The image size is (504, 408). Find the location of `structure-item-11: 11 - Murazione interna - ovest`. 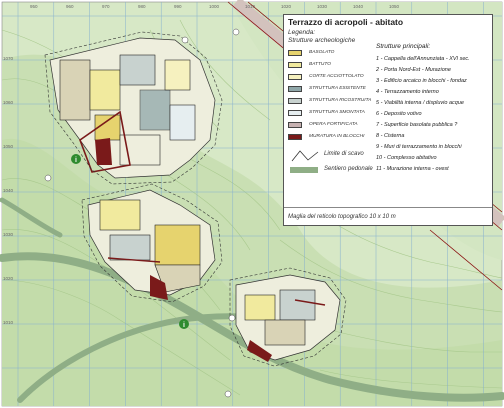

structure-item-11: 11 - Murazione interna - ovest is located at coordinates (412, 169).